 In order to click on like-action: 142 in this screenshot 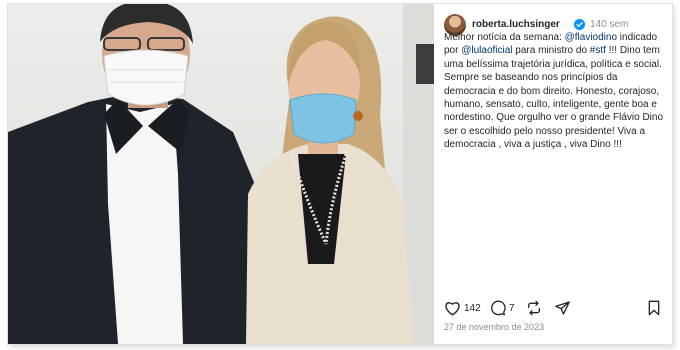, I will do `click(462, 308)`.